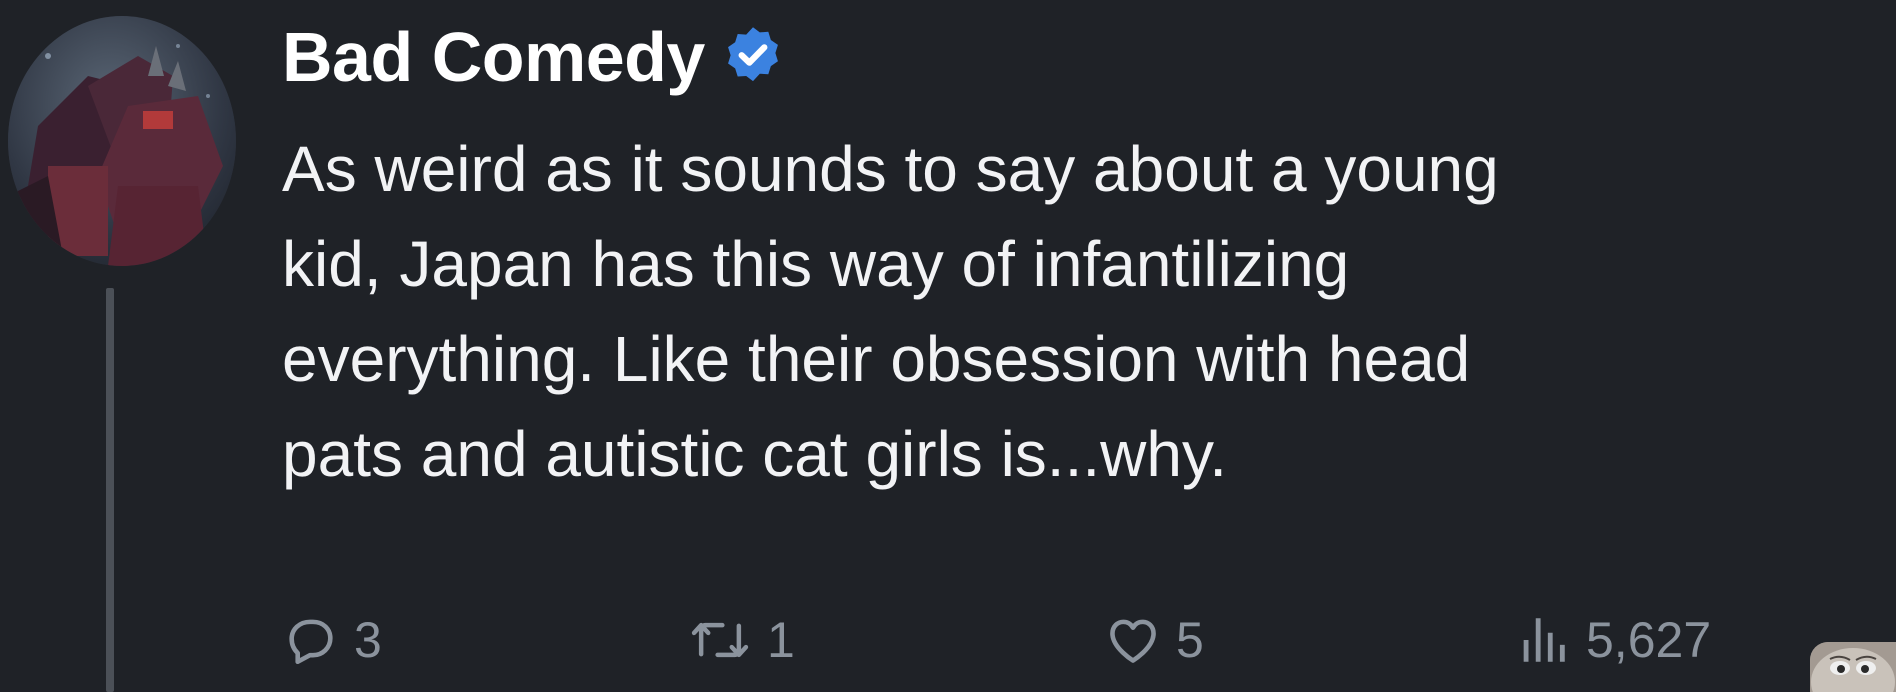 This screenshot has height=692, width=1896. I want to click on views-icon, so click(1544, 640).